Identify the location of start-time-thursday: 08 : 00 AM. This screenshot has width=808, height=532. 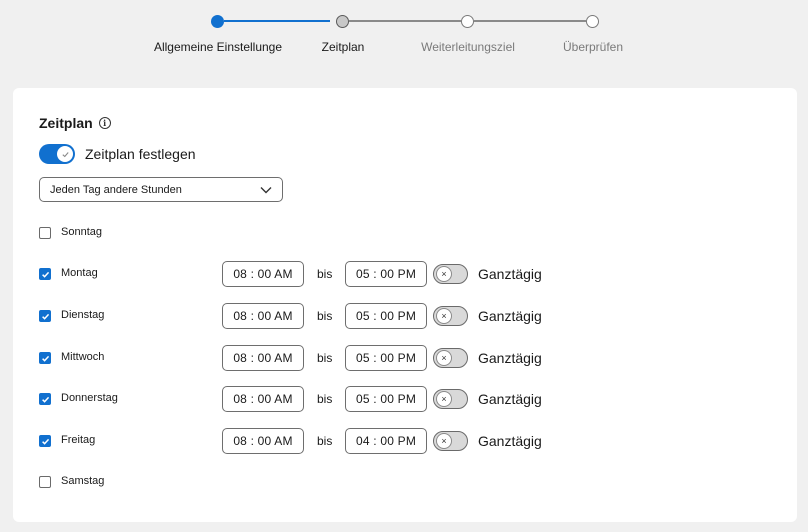
(263, 399).